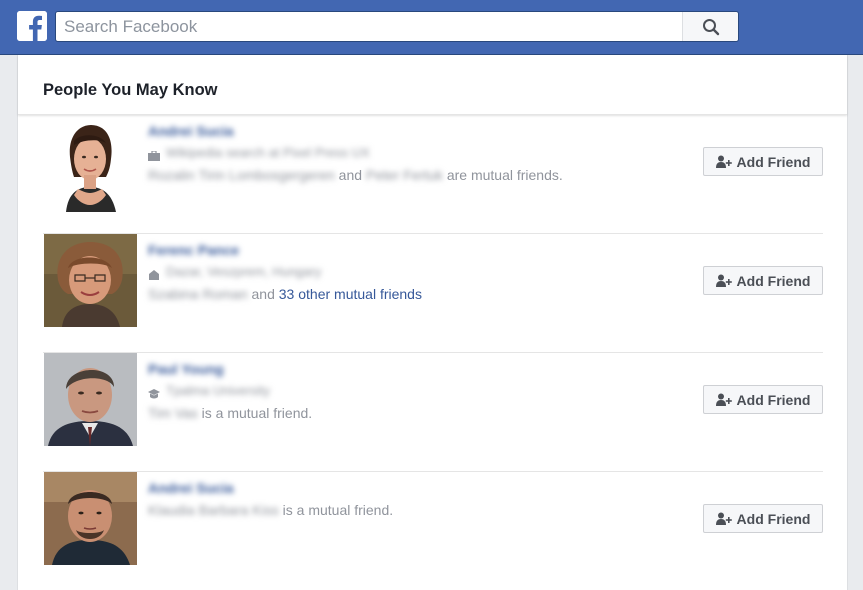 The image size is (863, 590). I want to click on top-navigation-bar, so click(431, 27).